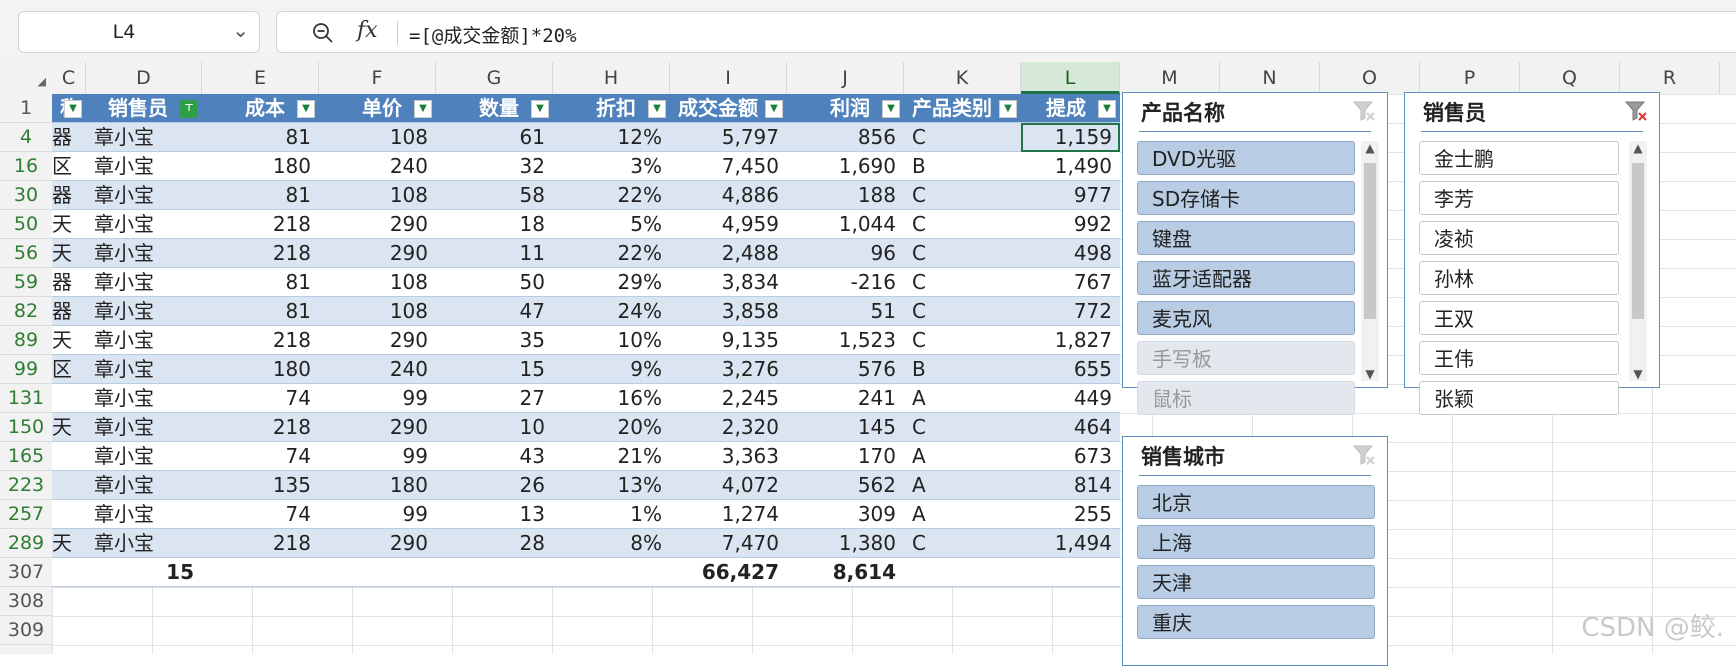 The width and height of the screenshot is (1736, 666). What do you see at coordinates (323, 33) in the screenshot?
I see `zoom-out-icon` at bounding box center [323, 33].